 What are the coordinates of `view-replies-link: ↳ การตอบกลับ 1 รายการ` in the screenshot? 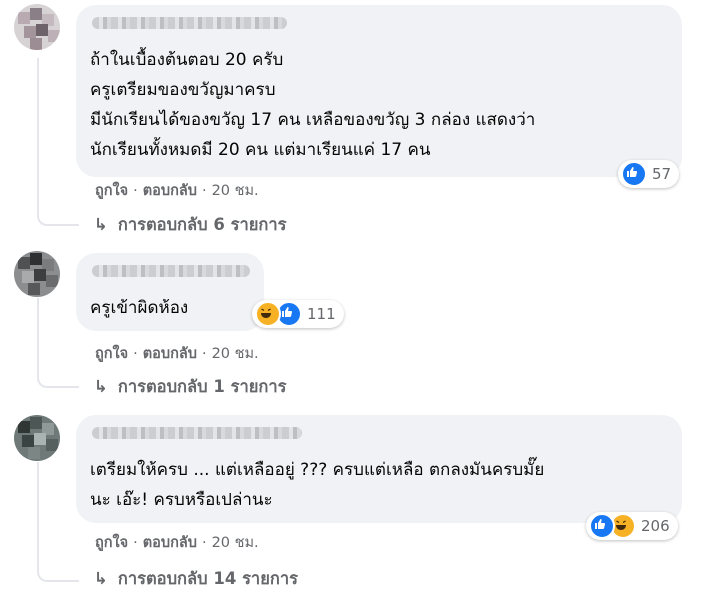 It's located at (190, 387).